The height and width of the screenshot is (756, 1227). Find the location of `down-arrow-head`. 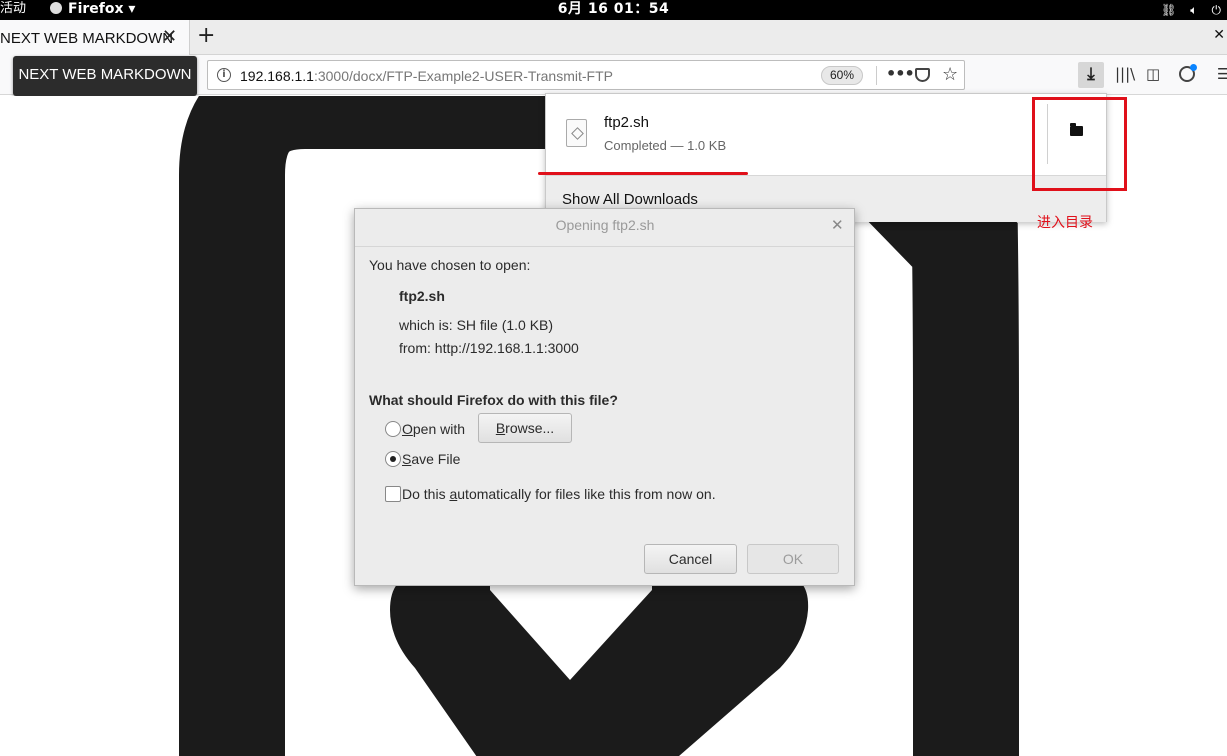

down-arrow-head is located at coordinates (599, 665).